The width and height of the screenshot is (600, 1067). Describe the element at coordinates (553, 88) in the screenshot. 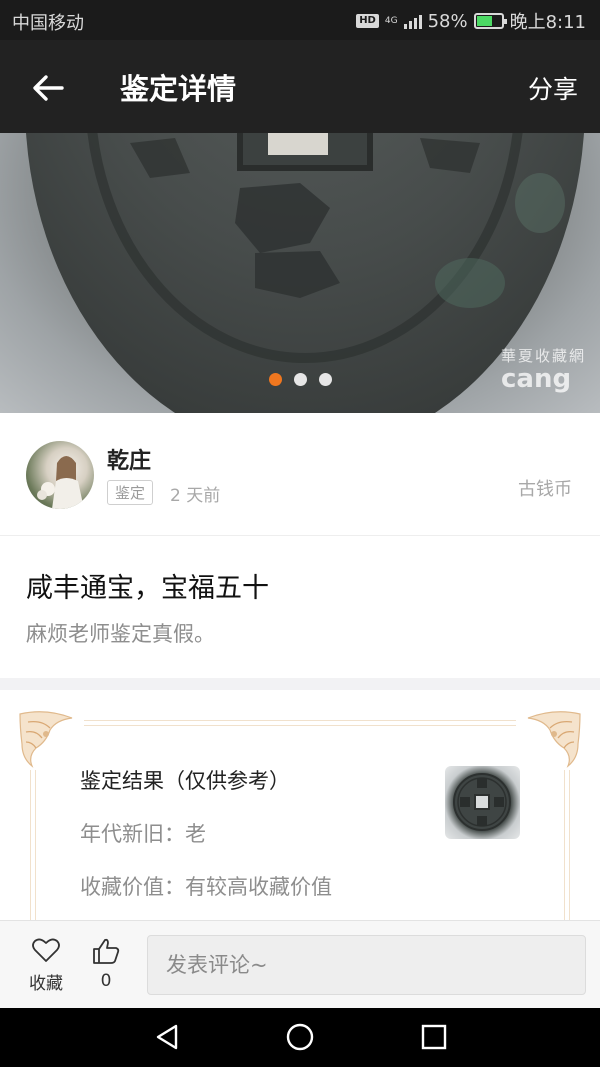

I see `share-button: 分享` at that location.